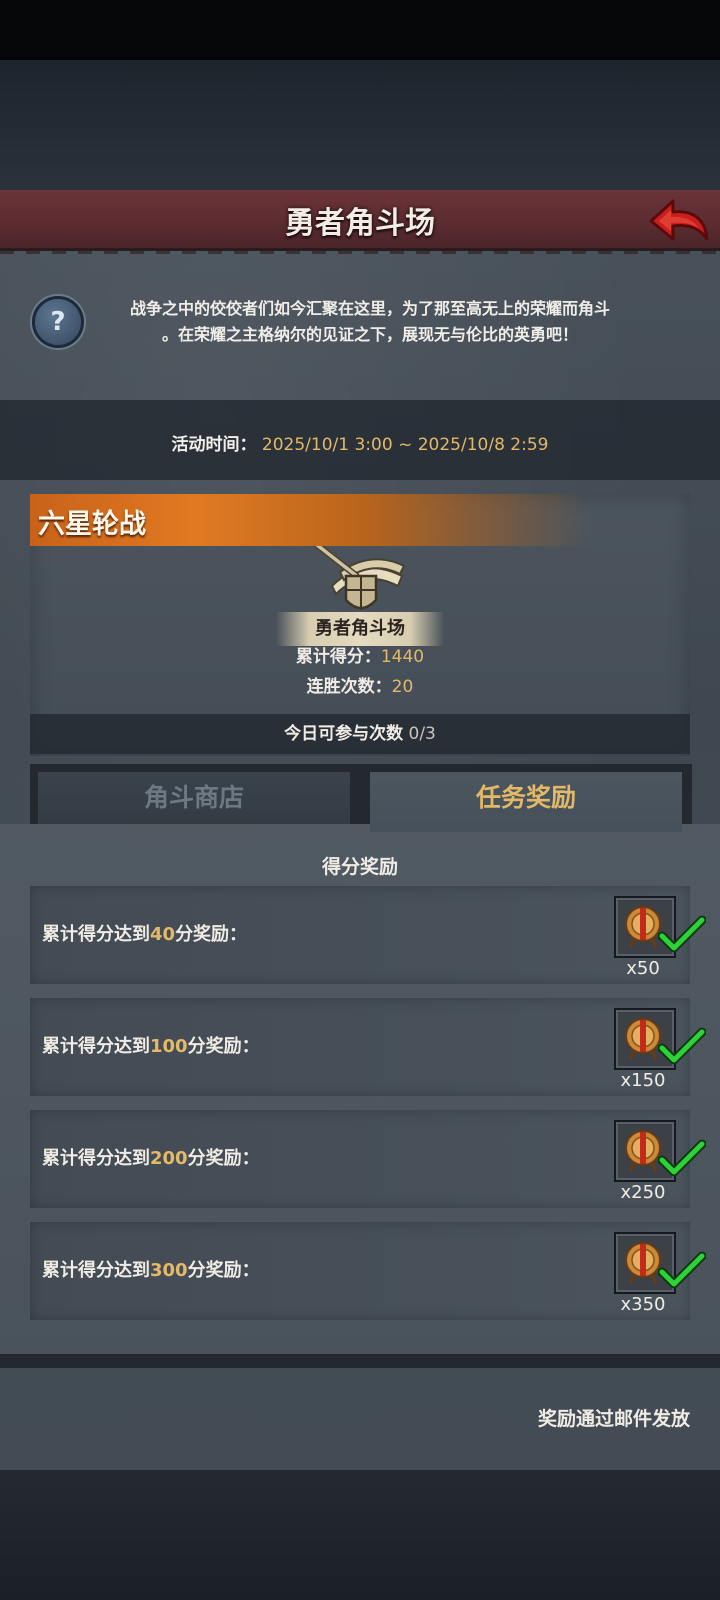 This screenshot has width=720, height=1600. What do you see at coordinates (405, 445) in the screenshot?
I see `event-time-value: 2025/10/1 3:00 ~ 2025/10/8 2:59` at bounding box center [405, 445].